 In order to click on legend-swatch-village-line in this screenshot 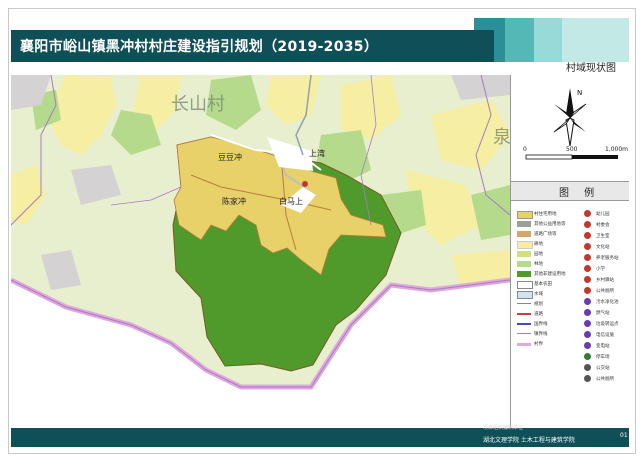, I will do `click(524, 344)`.